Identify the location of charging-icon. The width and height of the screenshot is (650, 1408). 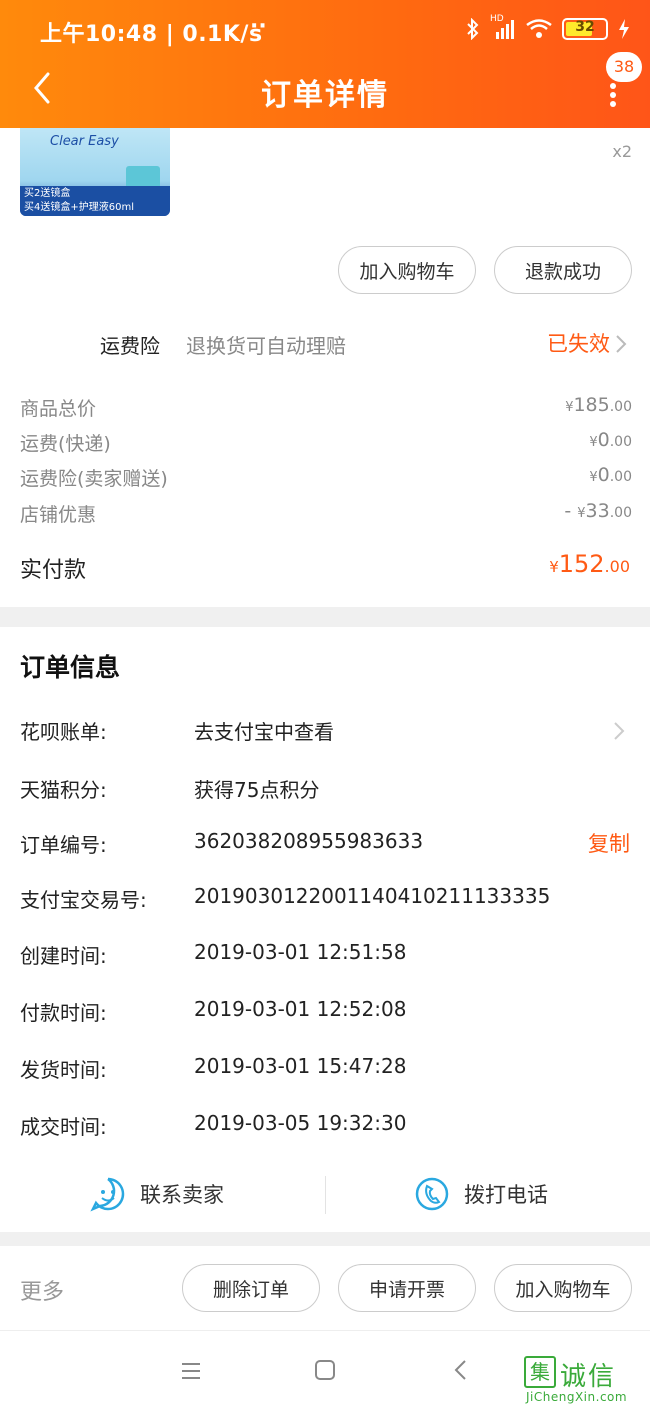
(624, 29).